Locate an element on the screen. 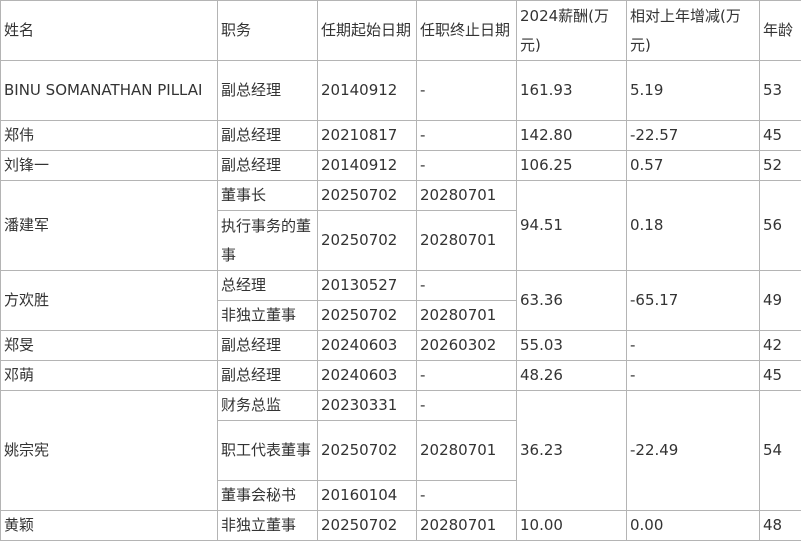  cell-position: 执行事务的董事 is located at coordinates (267, 240).